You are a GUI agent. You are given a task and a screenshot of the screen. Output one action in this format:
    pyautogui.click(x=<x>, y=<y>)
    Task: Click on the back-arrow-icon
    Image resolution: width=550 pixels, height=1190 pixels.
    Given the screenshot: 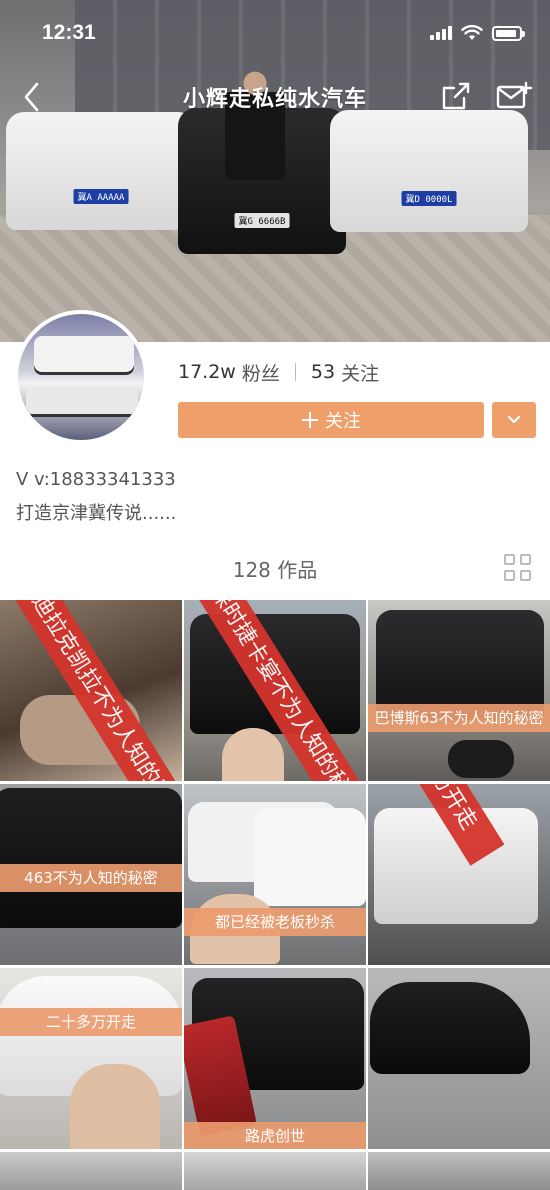 What is the action you would take?
    pyautogui.click(x=33, y=97)
    